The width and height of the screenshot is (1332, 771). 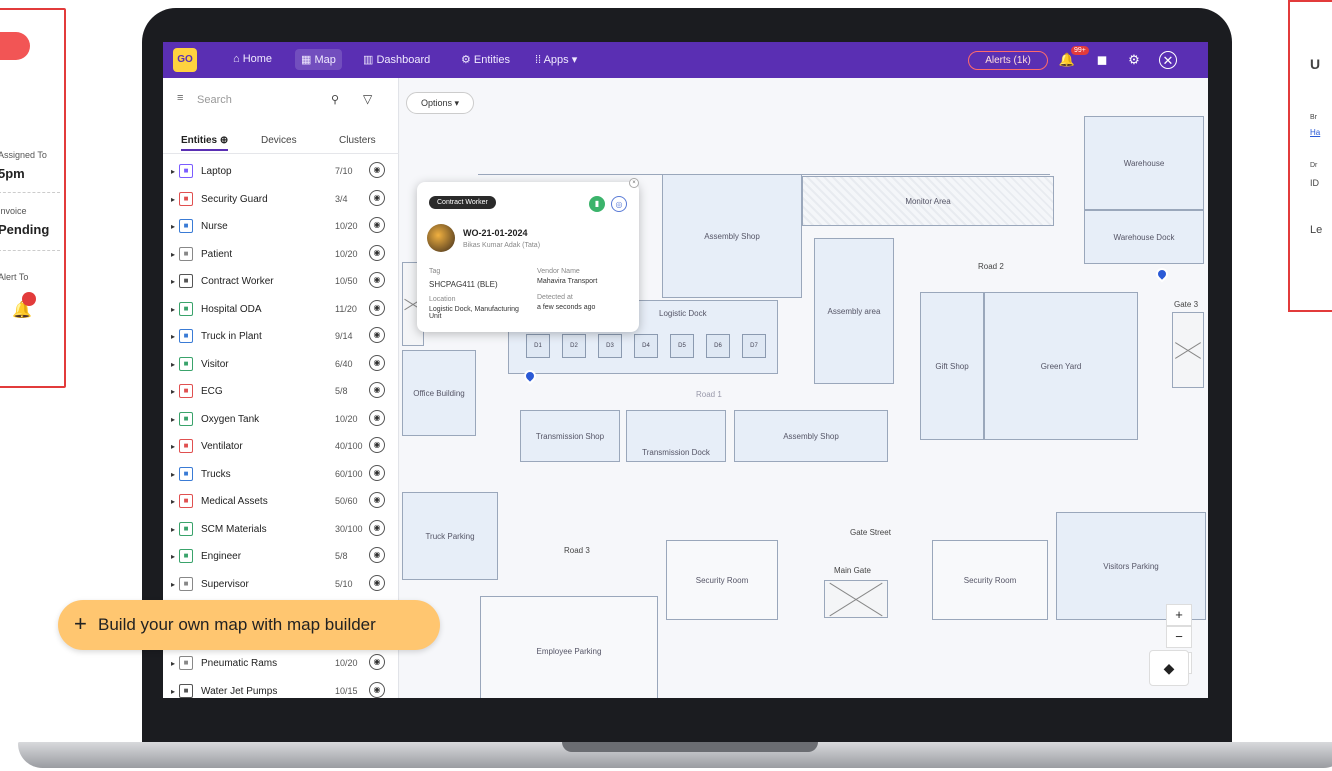 What do you see at coordinates (281, 200) in the screenshot?
I see `entity-row: ▸ ■ Security Guard 3/4 ◉` at bounding box center [281, 200].